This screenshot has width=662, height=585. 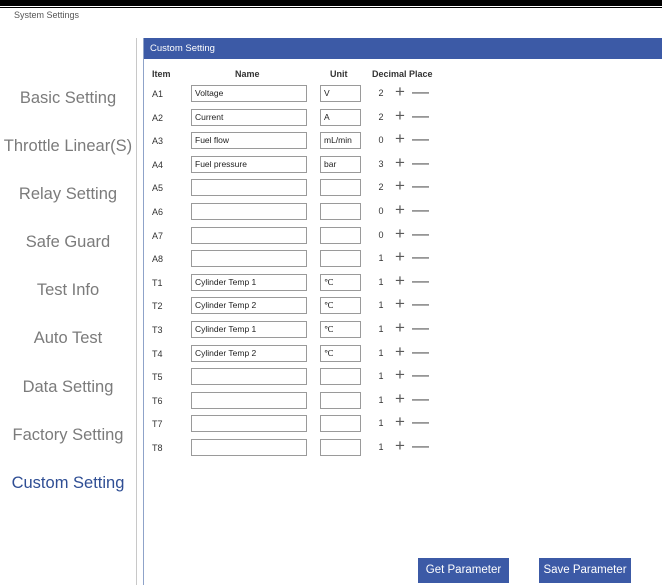 I want to click on header-unit: Unit, so click(x=339, y=74).